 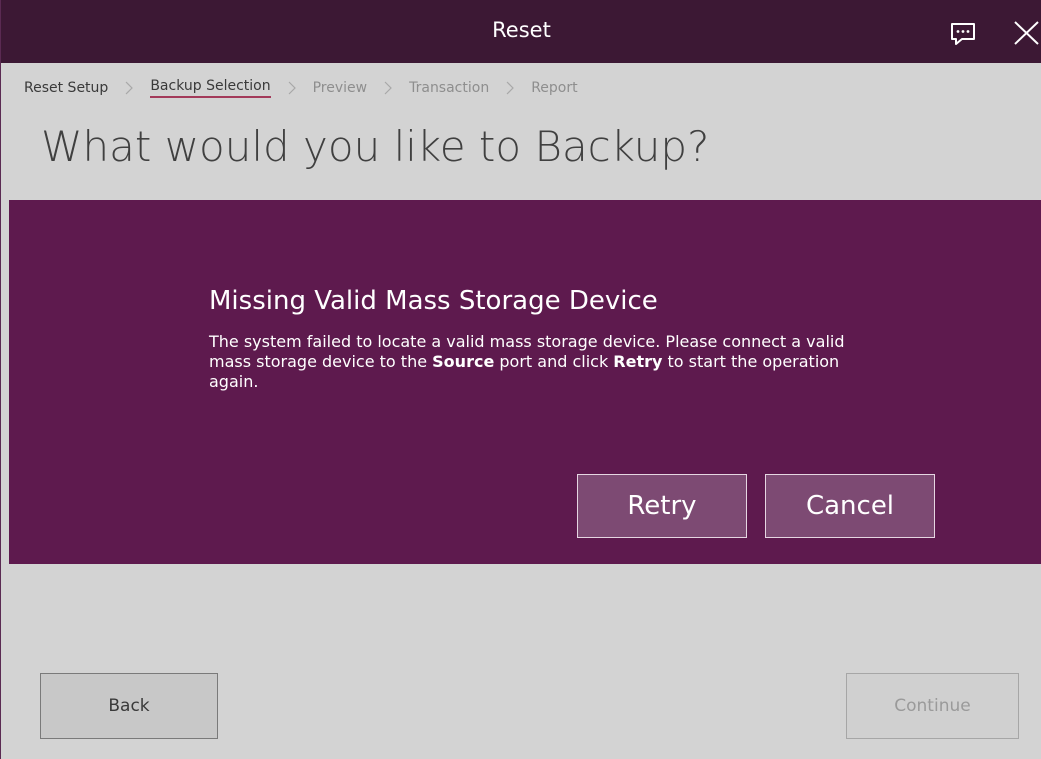 What do you see at coordinates (1026, 33) in the screenshot?
I see `close-icon` at bounding box center [1026, 33].